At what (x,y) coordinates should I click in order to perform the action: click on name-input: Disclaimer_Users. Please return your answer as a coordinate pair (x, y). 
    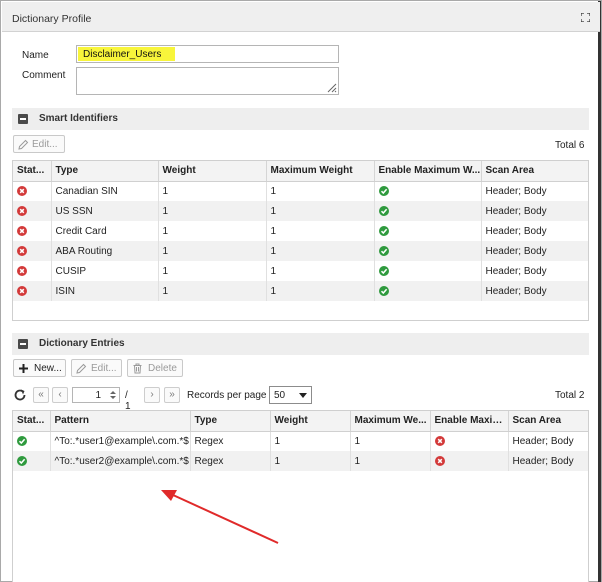
    Looking at the image, I should click on (207, 54).